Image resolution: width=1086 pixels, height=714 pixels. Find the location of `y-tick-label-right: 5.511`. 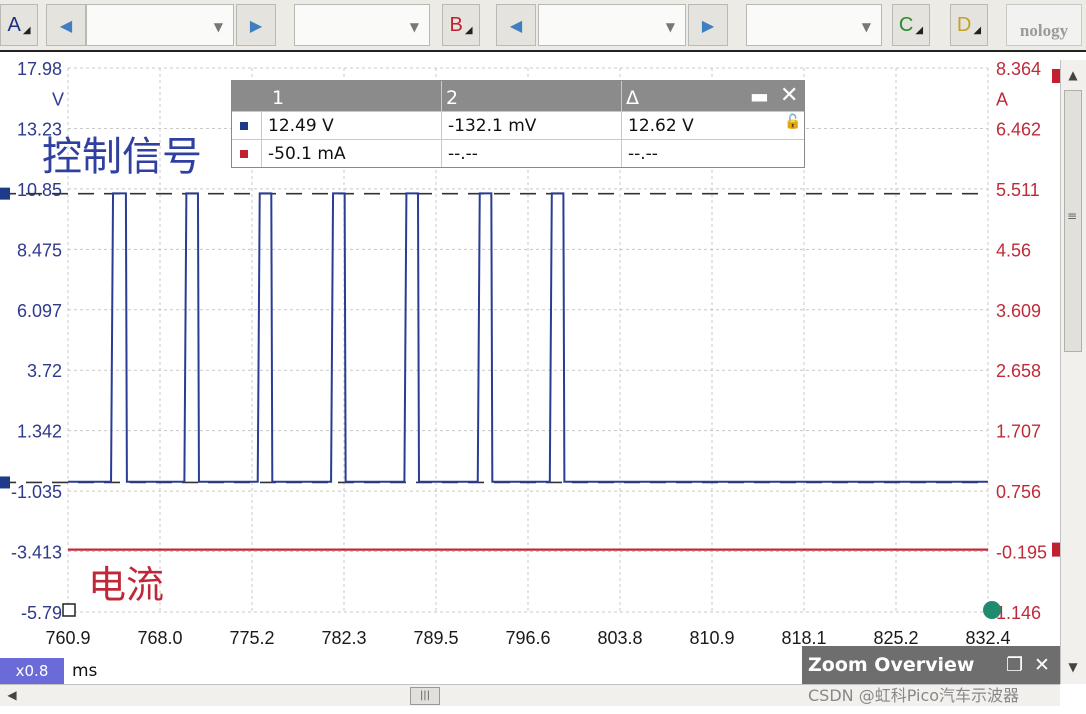

y-tick-label-right: 5.511 is located at coordinates (1018, 190).